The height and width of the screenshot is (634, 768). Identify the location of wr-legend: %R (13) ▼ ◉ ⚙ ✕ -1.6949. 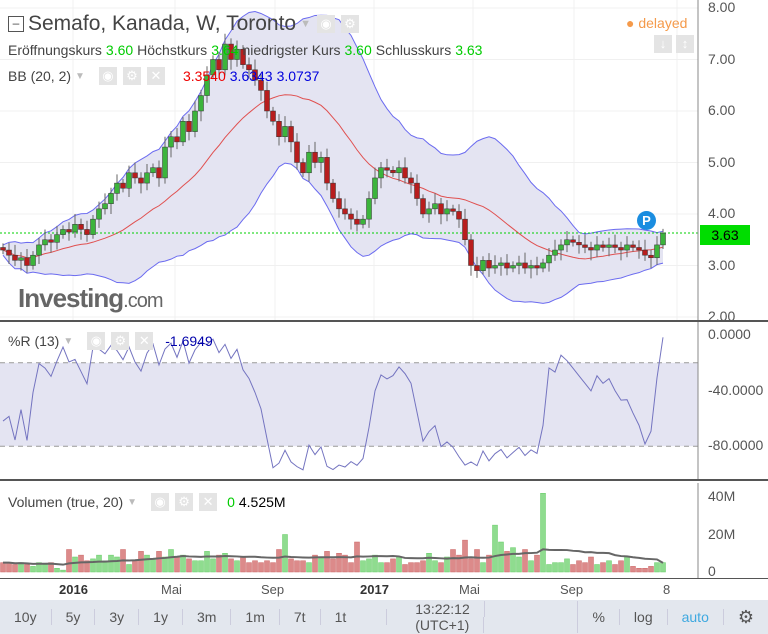
(110, 341).